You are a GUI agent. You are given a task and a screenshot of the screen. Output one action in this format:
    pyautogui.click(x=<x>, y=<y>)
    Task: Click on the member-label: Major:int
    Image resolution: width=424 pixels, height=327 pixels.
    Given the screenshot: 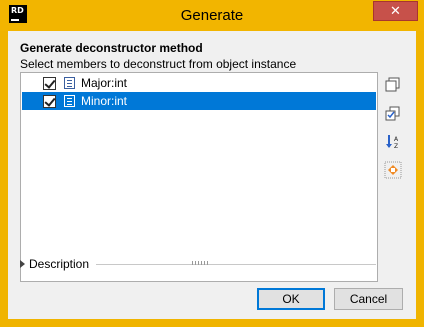 What is the action you would take?
    pyautogui.click(x=104, y=83)
    